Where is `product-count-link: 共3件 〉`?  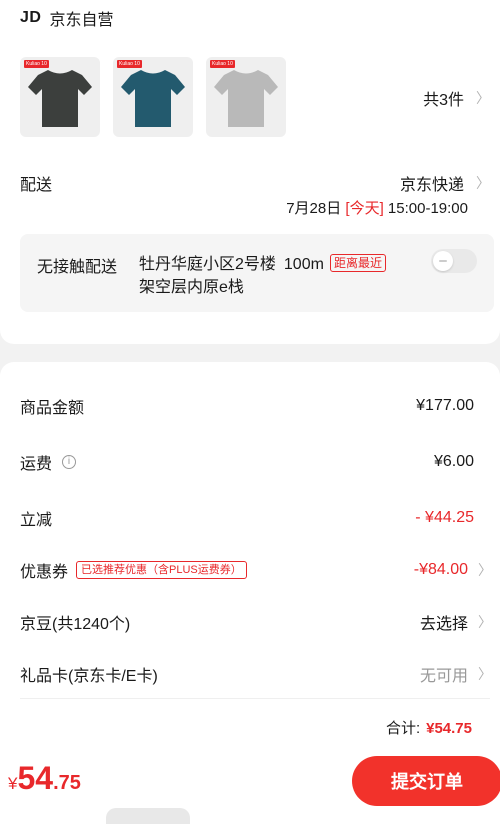 product-count-link: 共3件 〉 is located at coordinates (456, 98).